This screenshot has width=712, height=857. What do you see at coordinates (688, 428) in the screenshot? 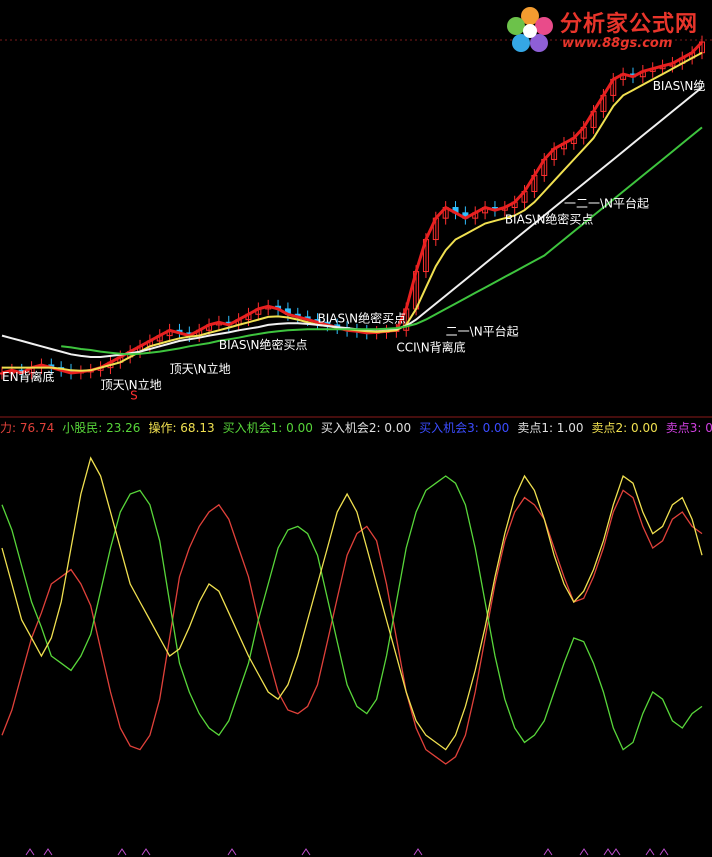
I see `legend-item: 卖点3: 0.00` at bounding box center [688, 428].